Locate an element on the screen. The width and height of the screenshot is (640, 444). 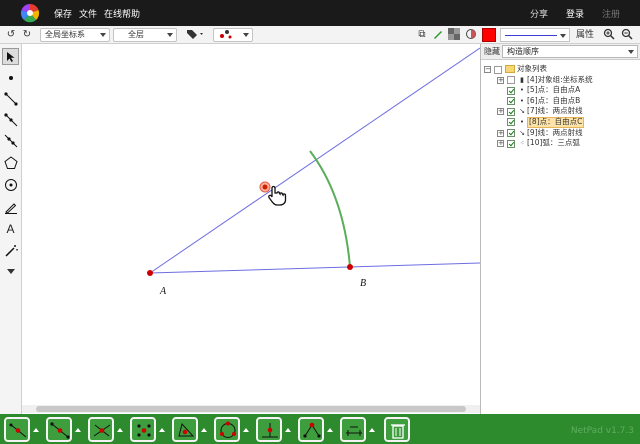
fill-icon is located at coordinates (471, 35).